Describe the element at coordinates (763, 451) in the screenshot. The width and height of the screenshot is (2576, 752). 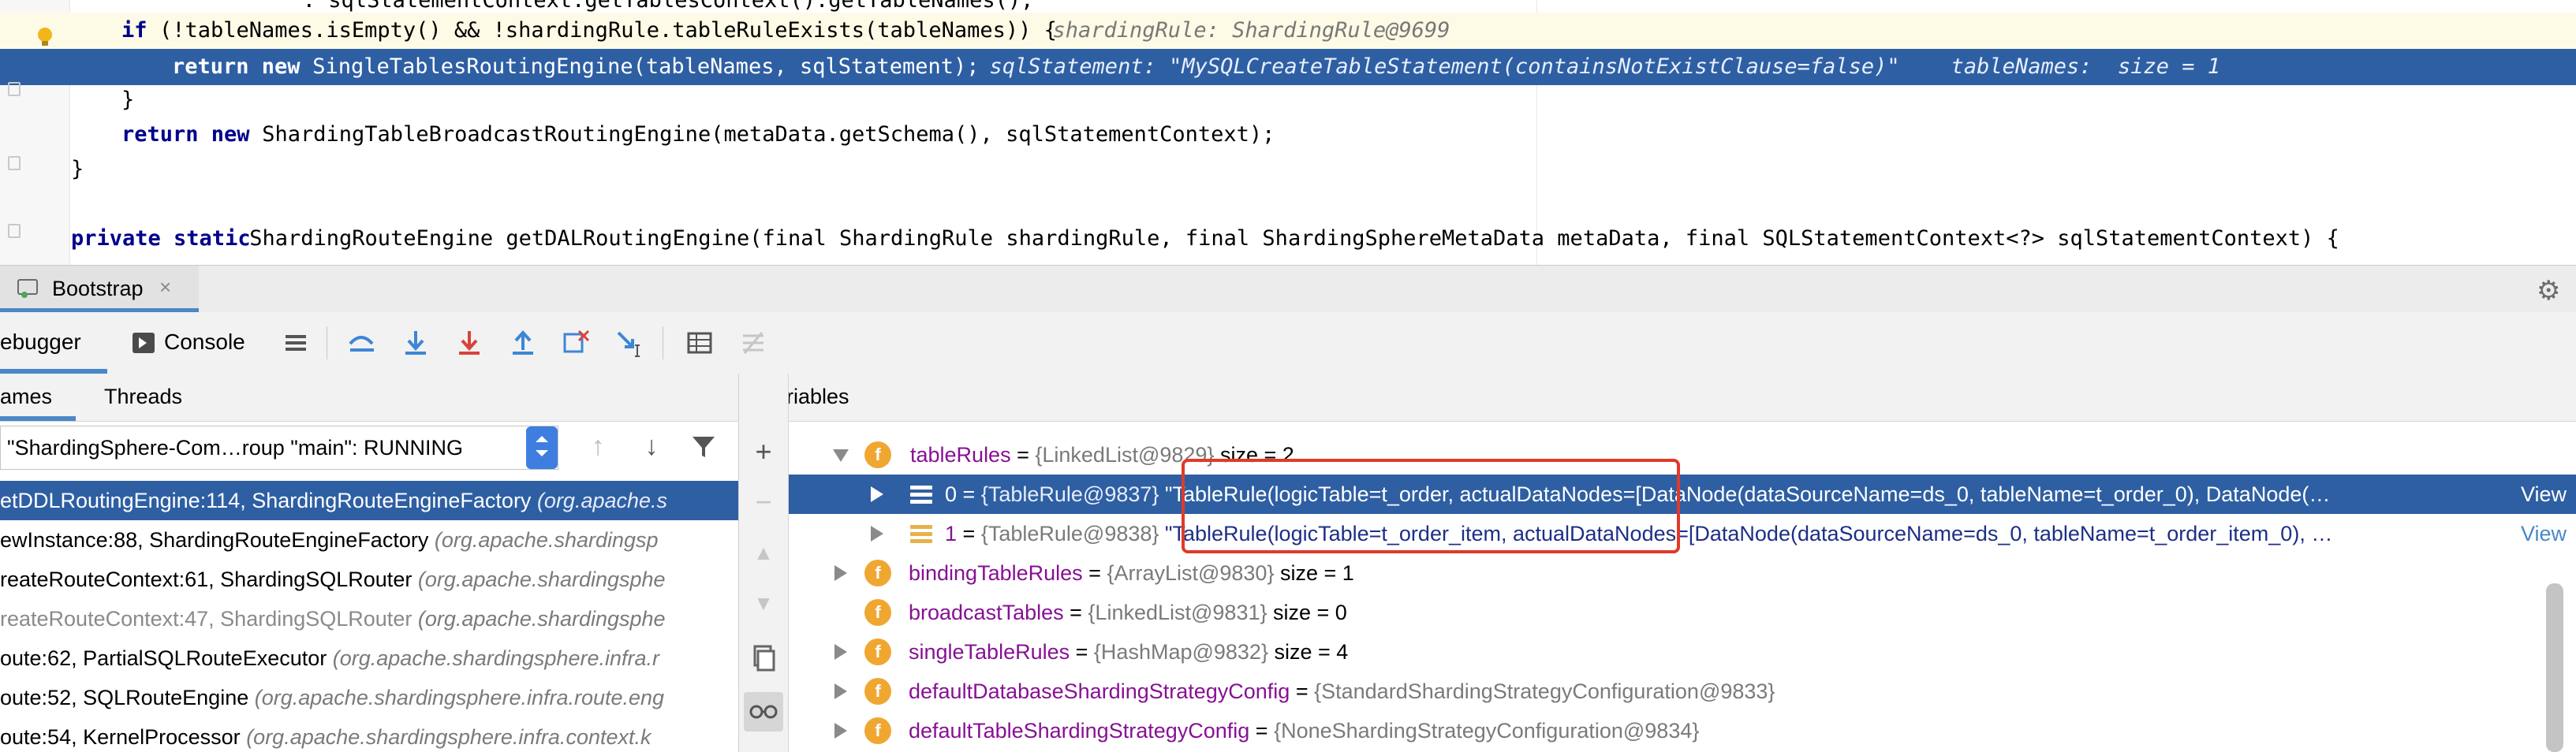
I see `add-watch-icon: +` at that location.